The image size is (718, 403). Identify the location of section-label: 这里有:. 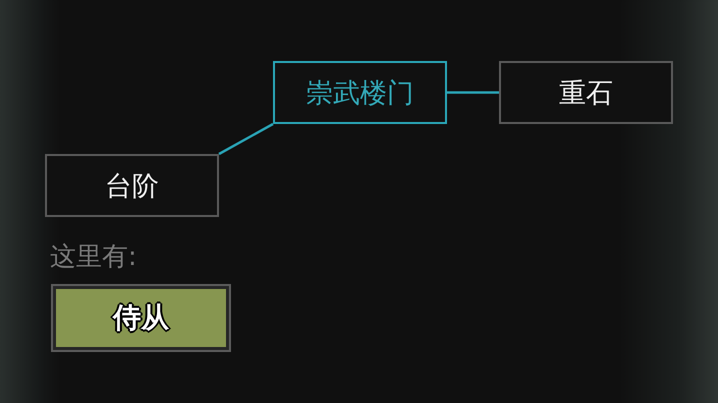
(93, 257).